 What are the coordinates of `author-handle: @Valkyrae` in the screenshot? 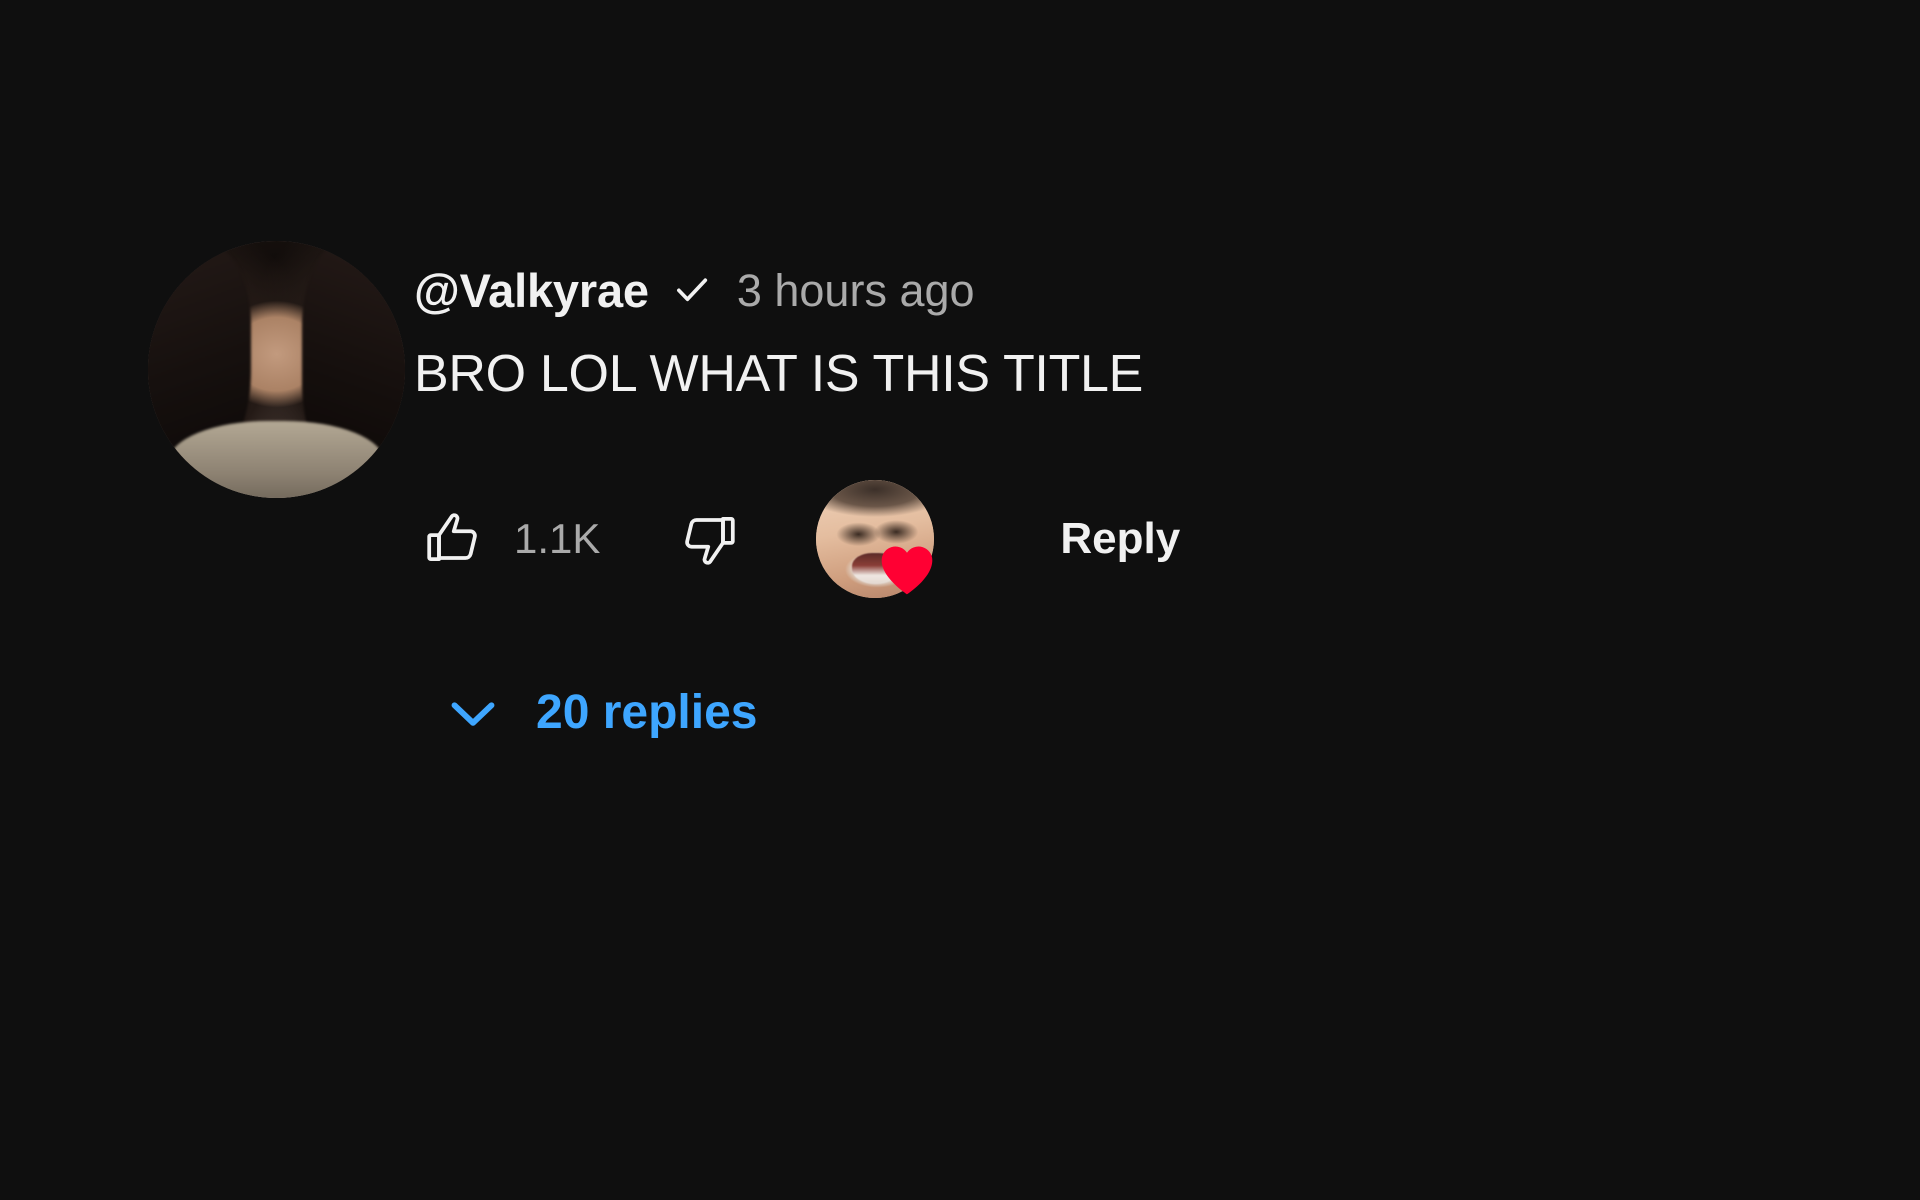 It's located at (531, 290).